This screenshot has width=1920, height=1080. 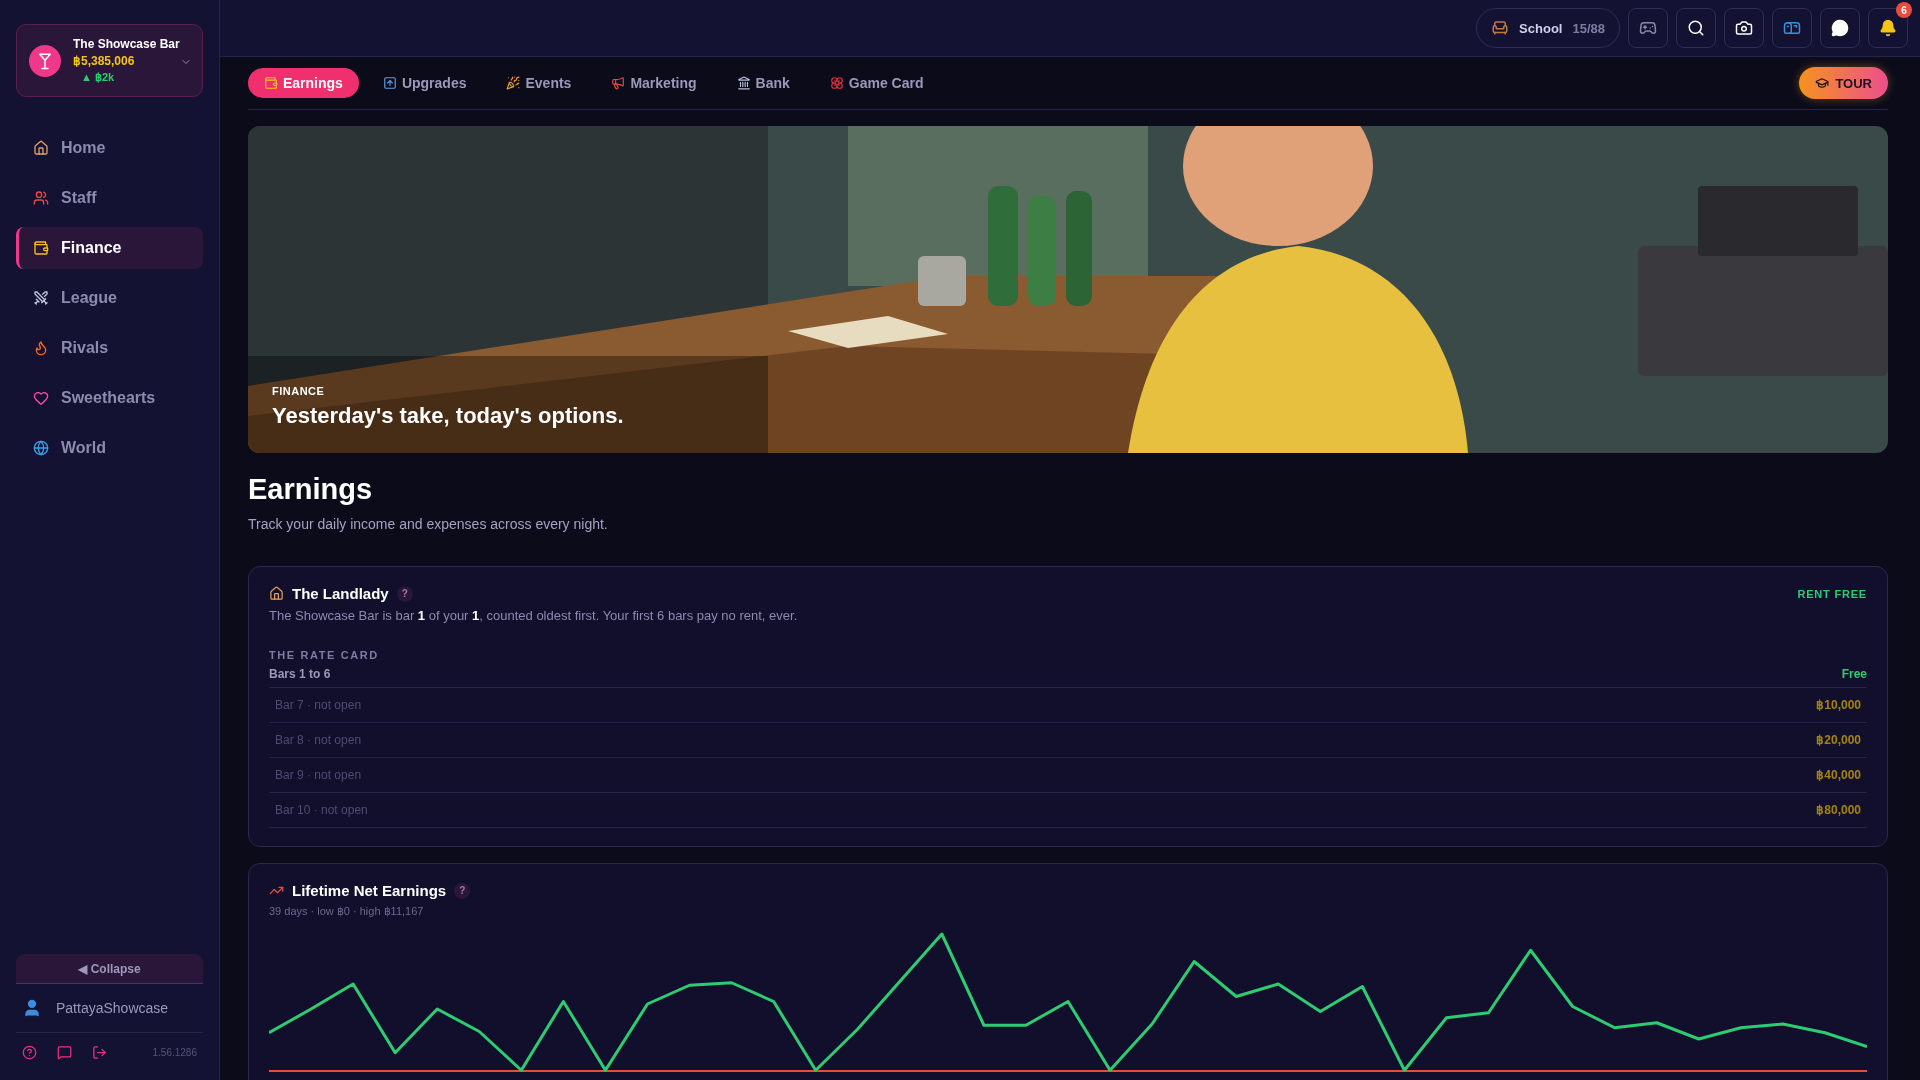 I want to click on search-button, so click(x=1696, y=28).